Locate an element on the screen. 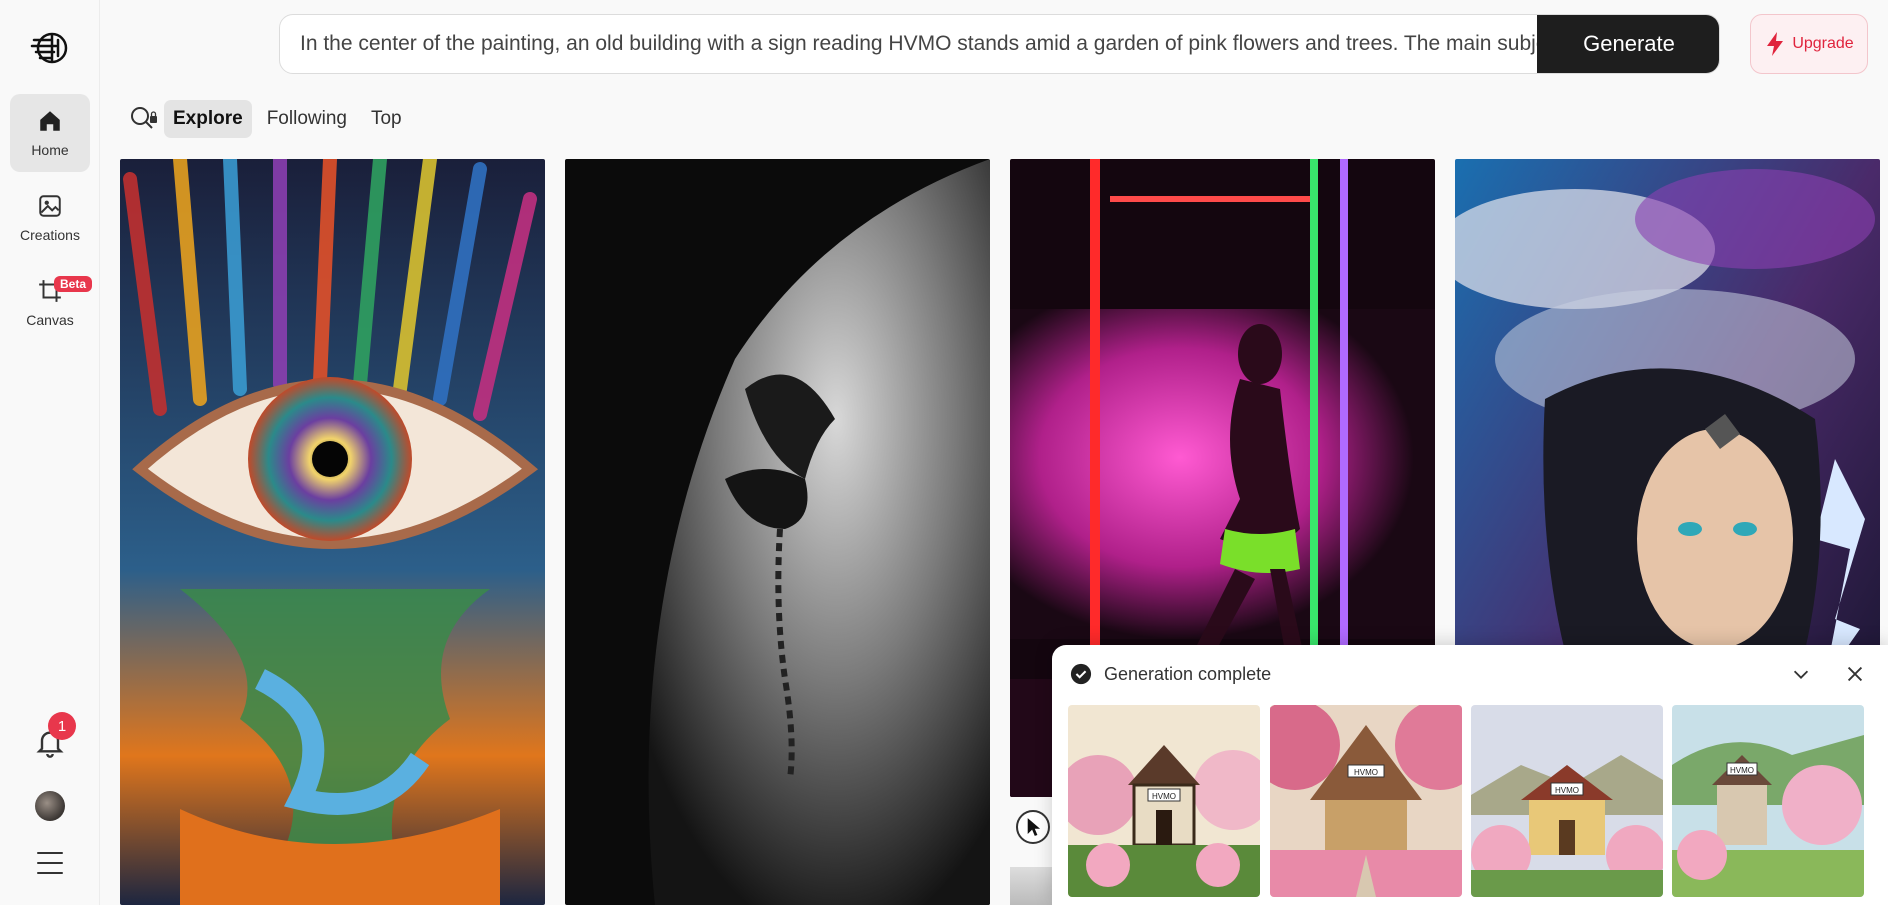  tab-following: Following is located at coordinates (307, 119).